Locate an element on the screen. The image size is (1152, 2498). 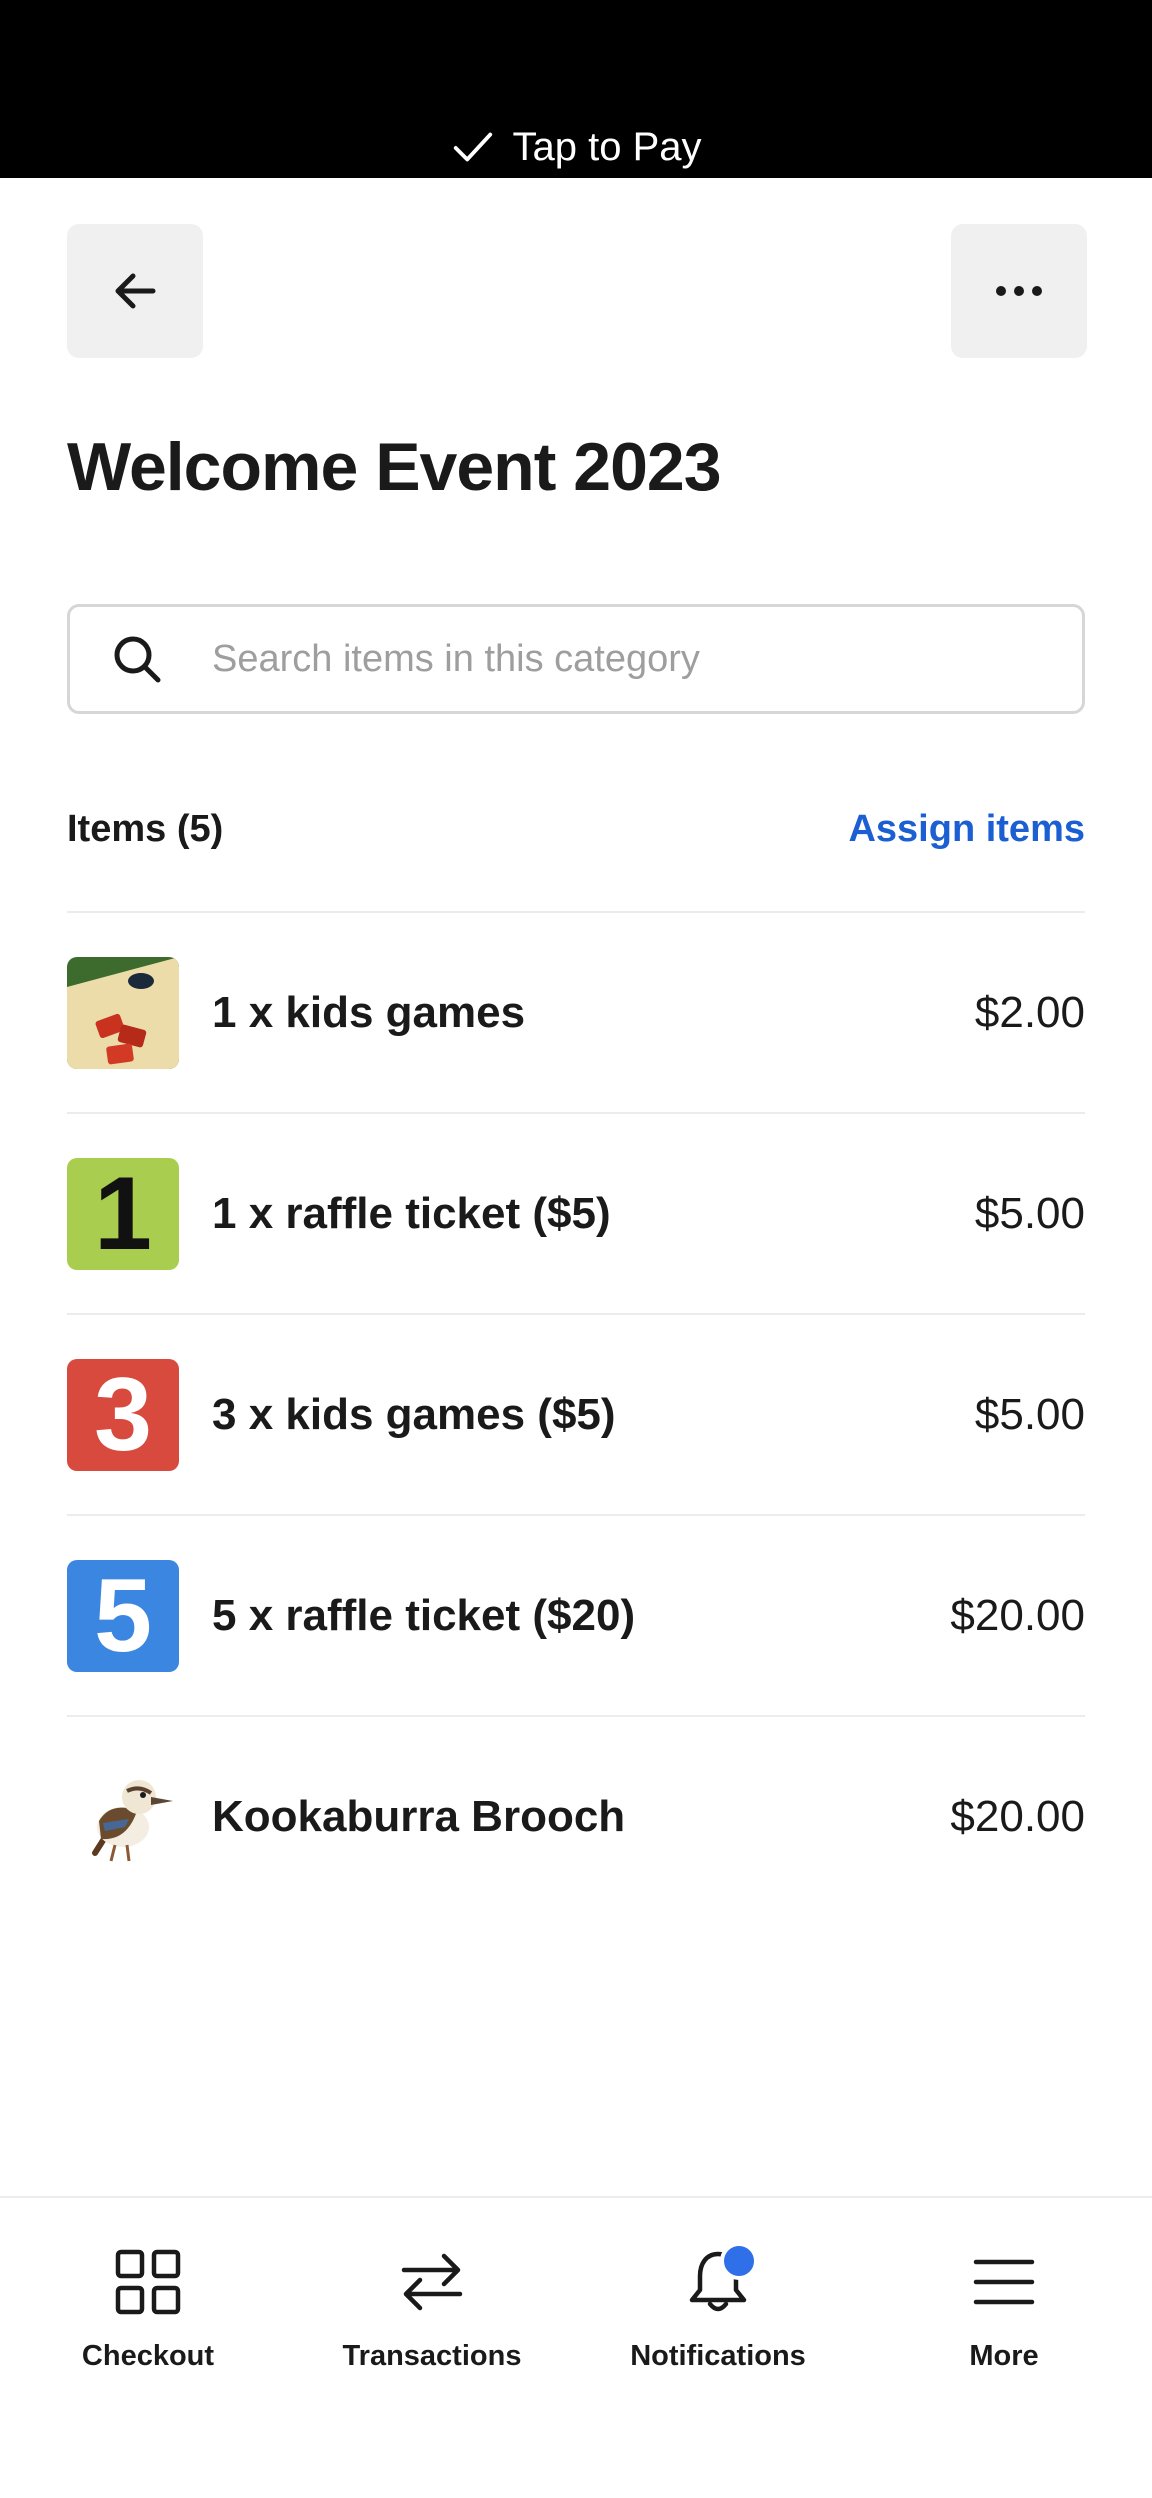
item-name: Kookaburra Brooch is located at coordinates (419, 1816).